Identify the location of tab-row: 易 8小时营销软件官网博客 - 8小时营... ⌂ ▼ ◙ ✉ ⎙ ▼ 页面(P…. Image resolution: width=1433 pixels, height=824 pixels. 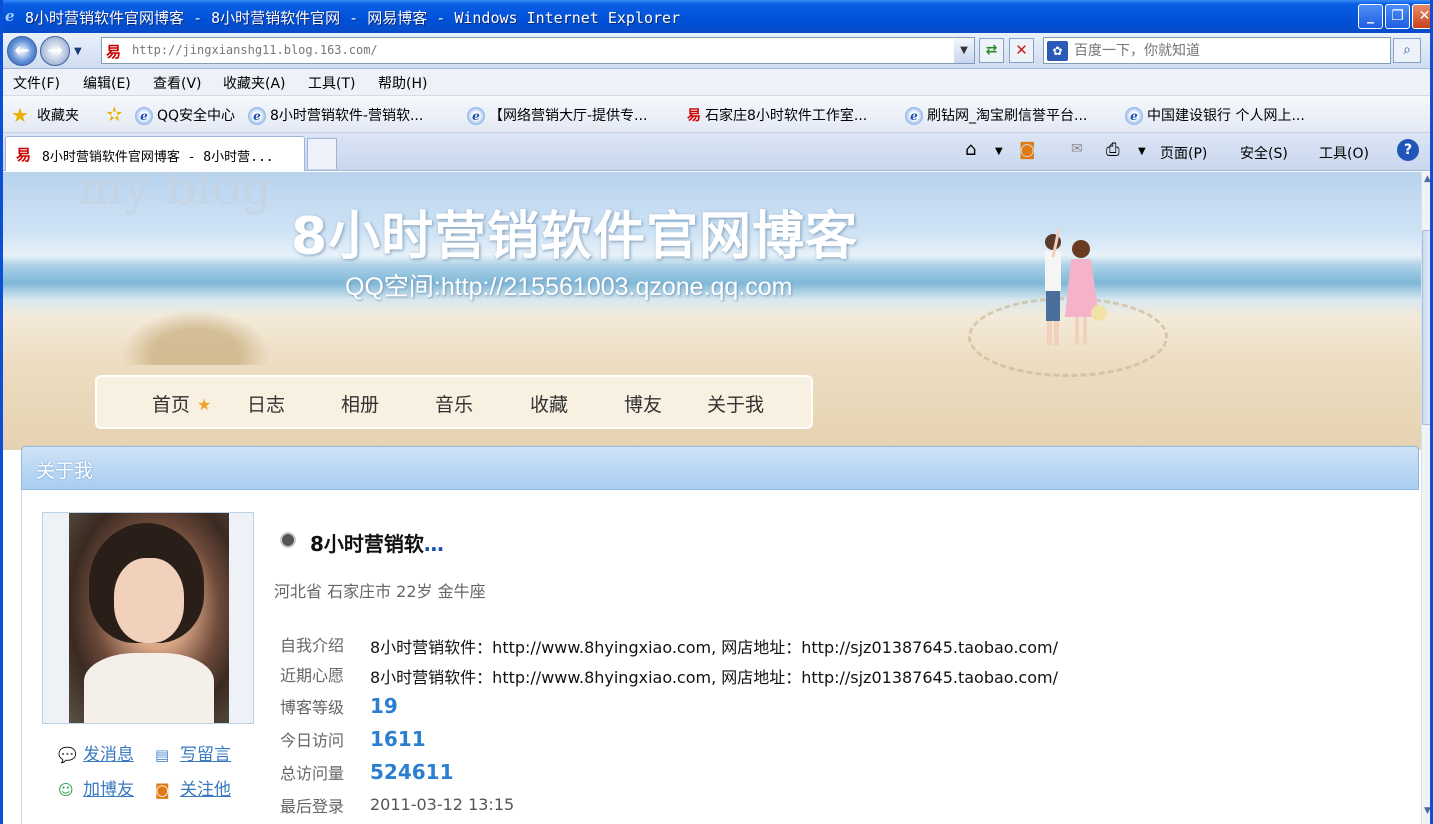
(716, 152).